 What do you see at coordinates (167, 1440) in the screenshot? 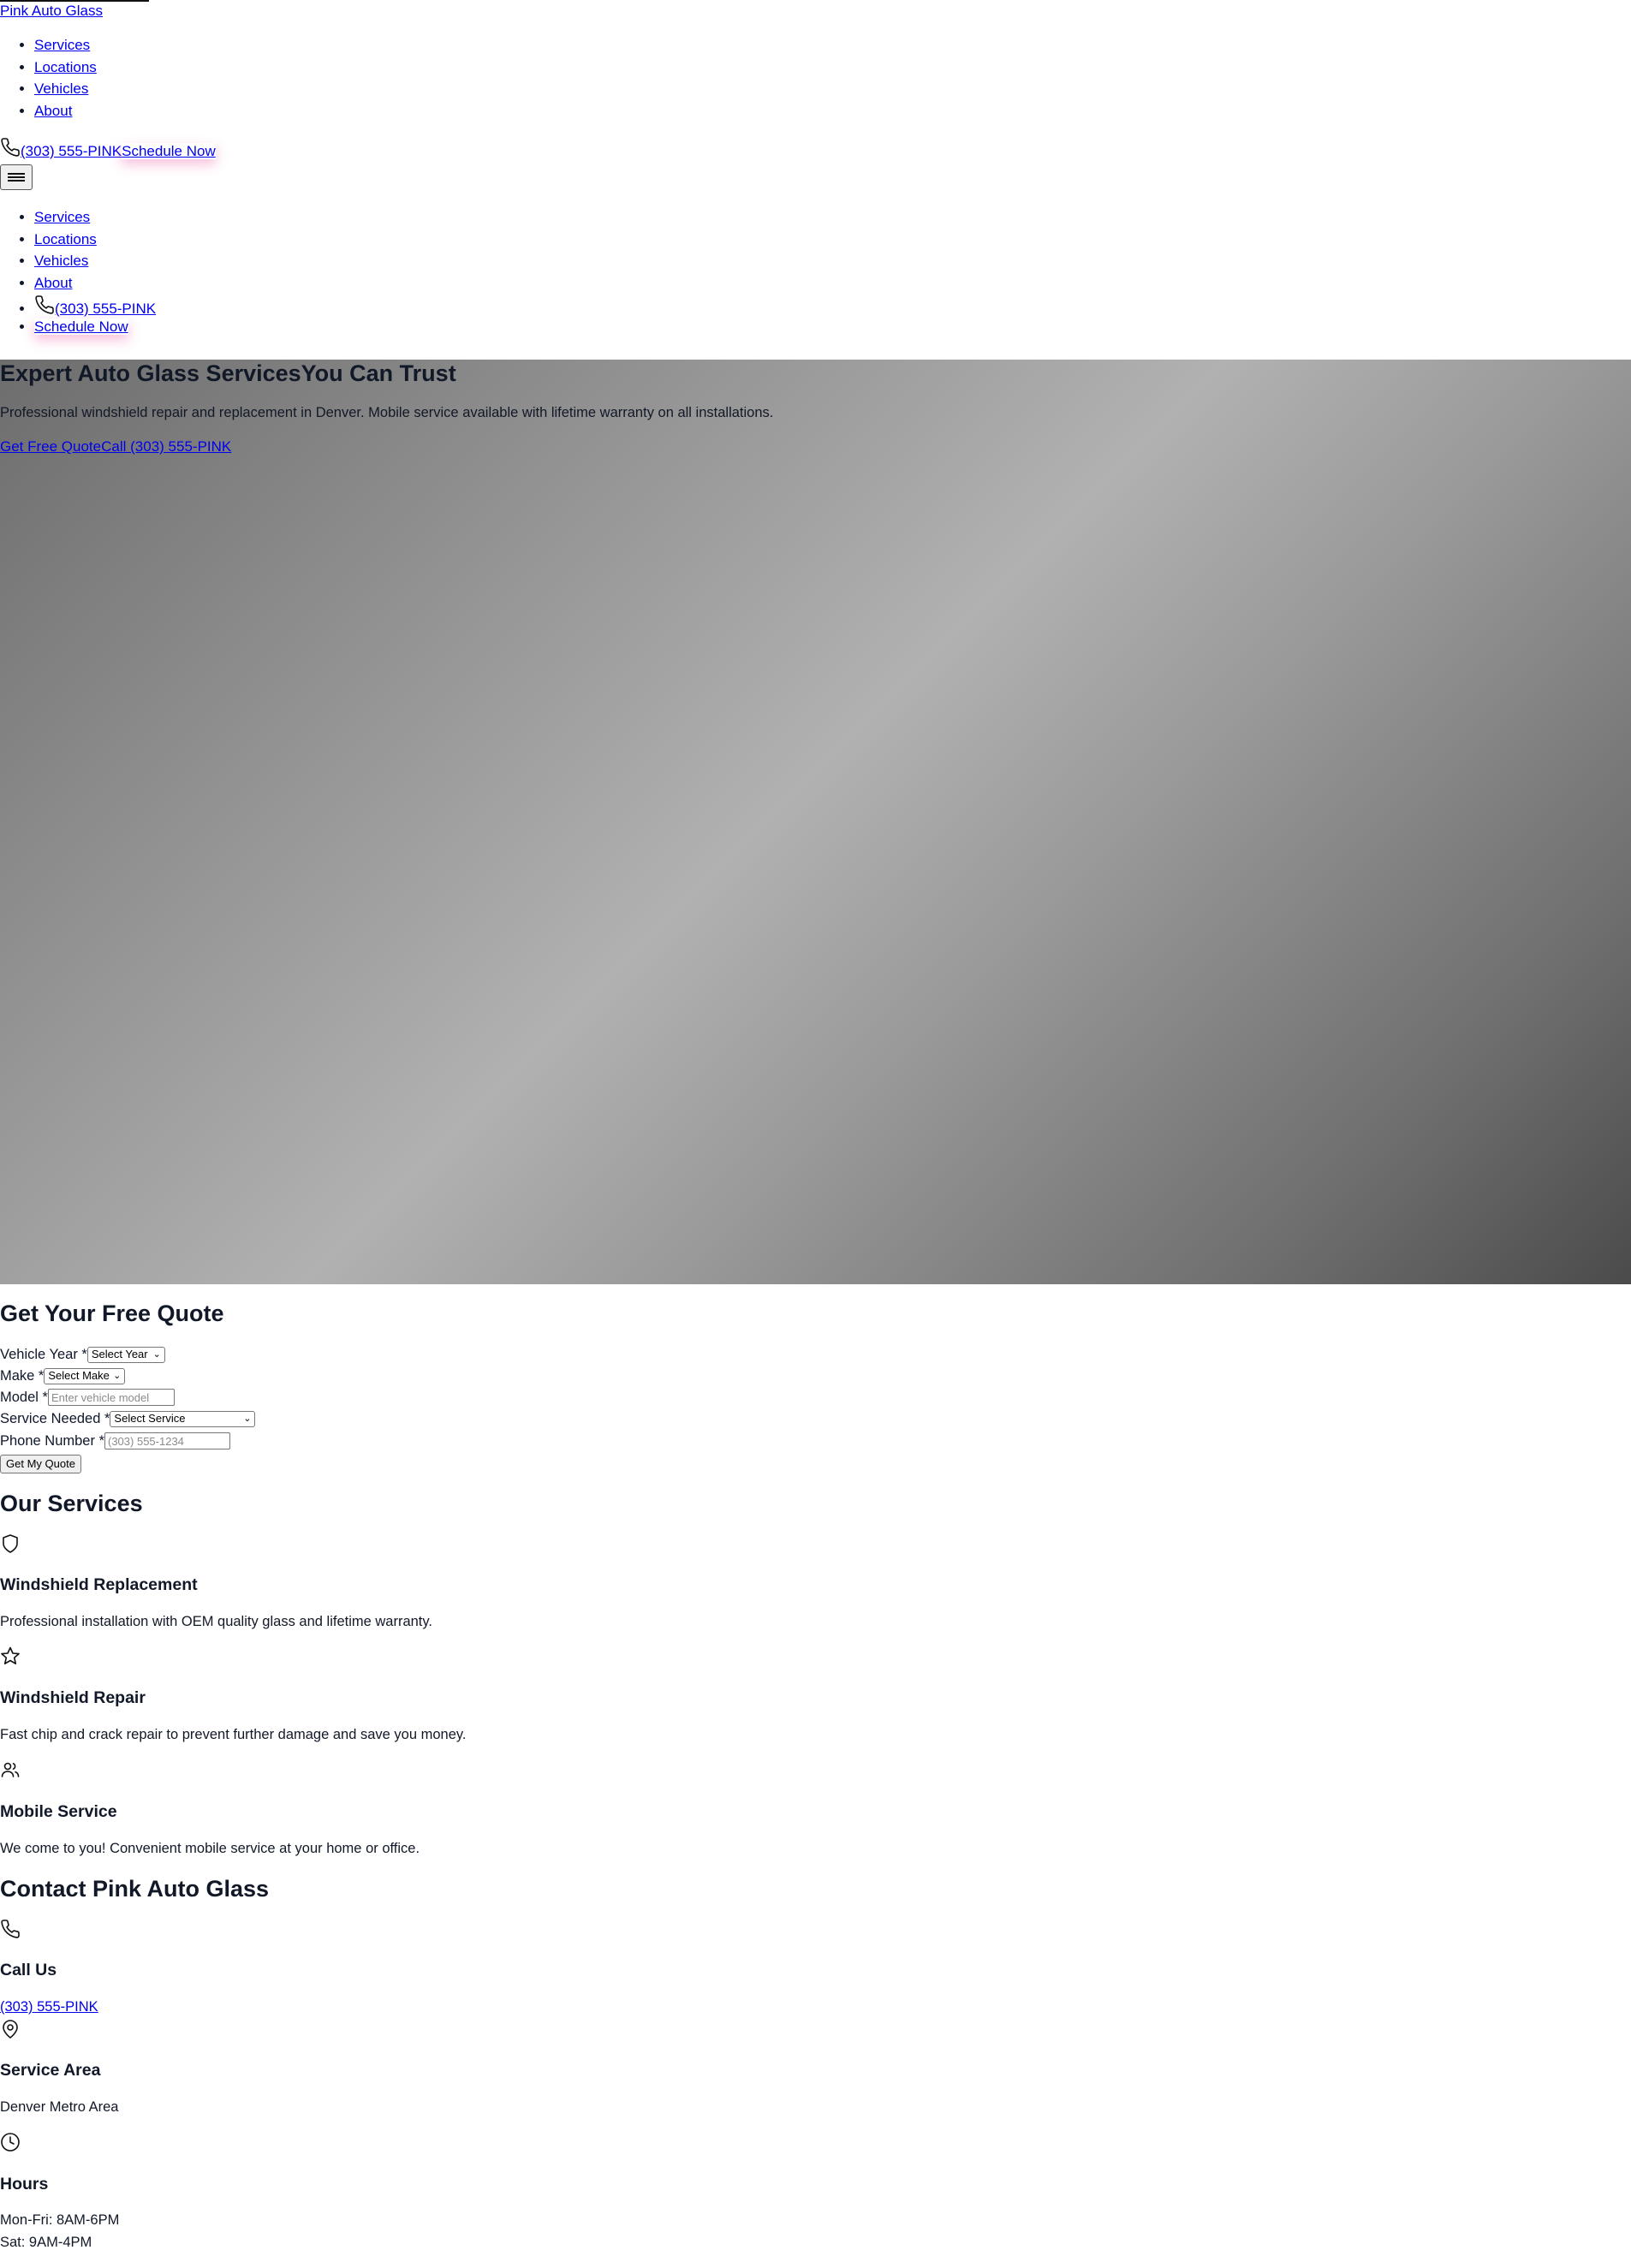
I see `phone-input` at bounding box center [167, 1440].